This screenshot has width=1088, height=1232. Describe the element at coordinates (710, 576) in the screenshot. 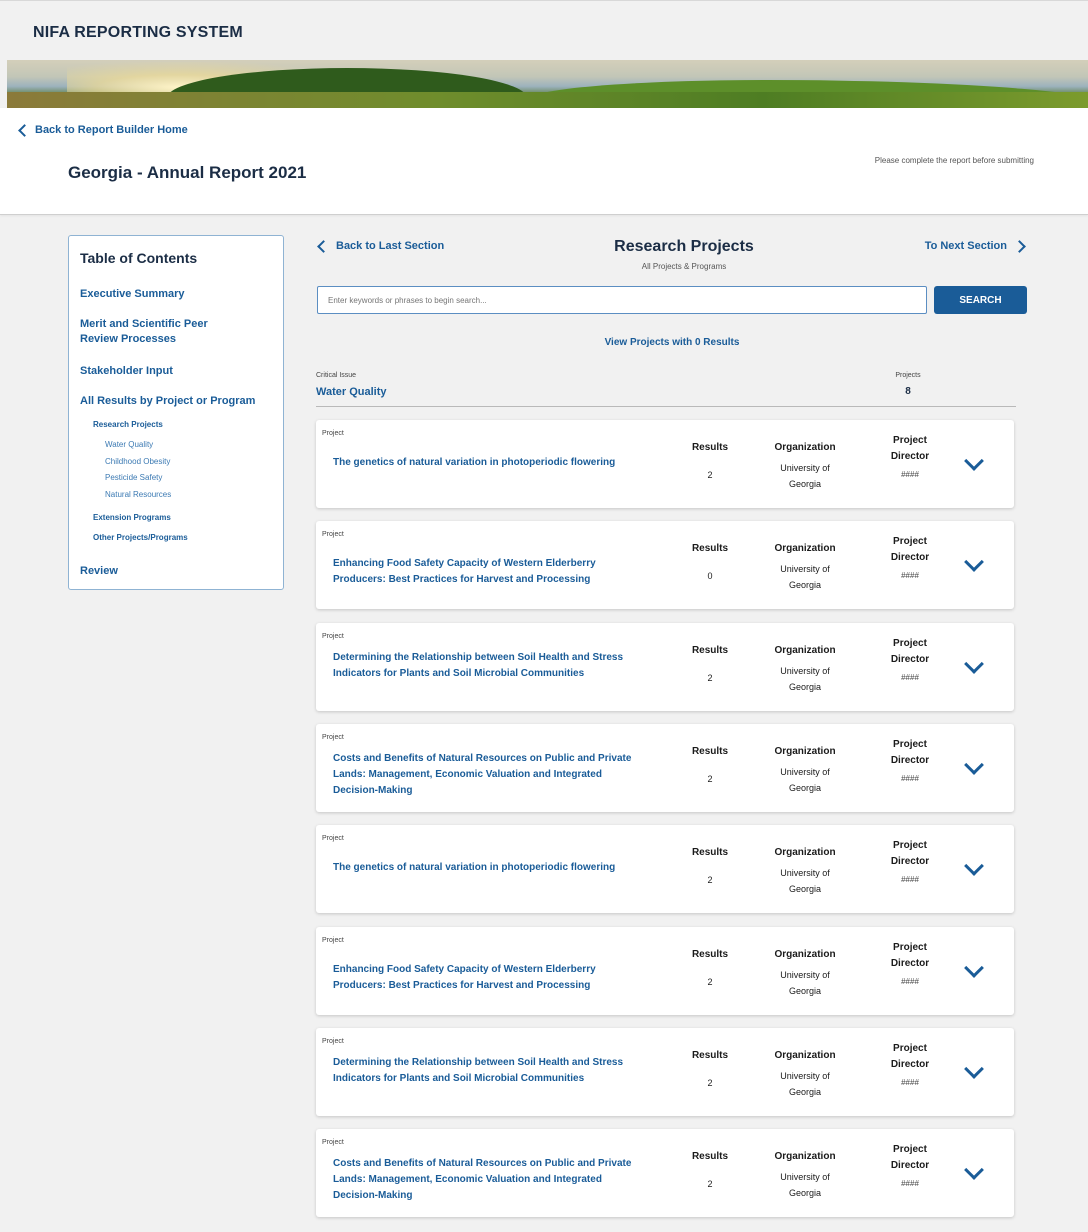

I see `results-value: 0` at that location.